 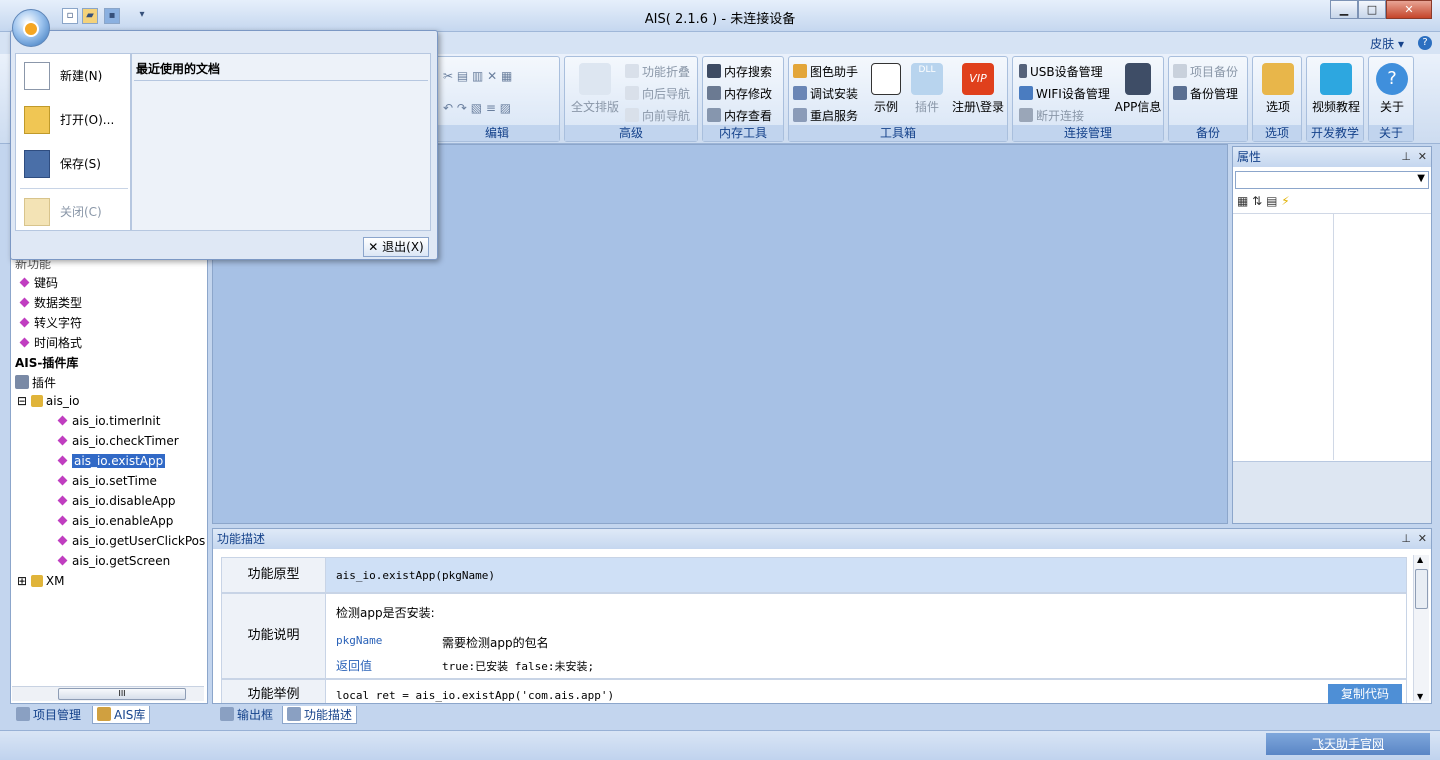 What do you see at coordinates (825, 71) in the screenshot?
I see `color-helper-button: 图色助手` at bounding box center [825, 71].